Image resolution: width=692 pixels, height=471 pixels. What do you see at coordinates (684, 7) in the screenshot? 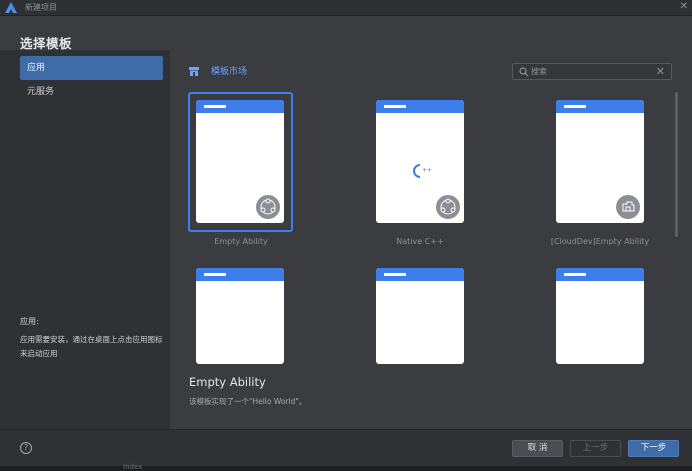
I see `close-icon: ✕` at bounding box center [684, 7].